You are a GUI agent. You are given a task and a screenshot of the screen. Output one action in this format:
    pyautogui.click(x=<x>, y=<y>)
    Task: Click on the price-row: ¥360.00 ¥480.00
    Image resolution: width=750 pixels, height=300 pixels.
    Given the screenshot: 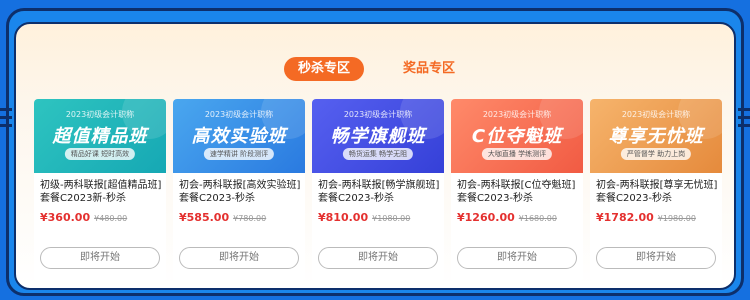 What is the action you would take?
    pyautogui.click(x=102, y=215)
    